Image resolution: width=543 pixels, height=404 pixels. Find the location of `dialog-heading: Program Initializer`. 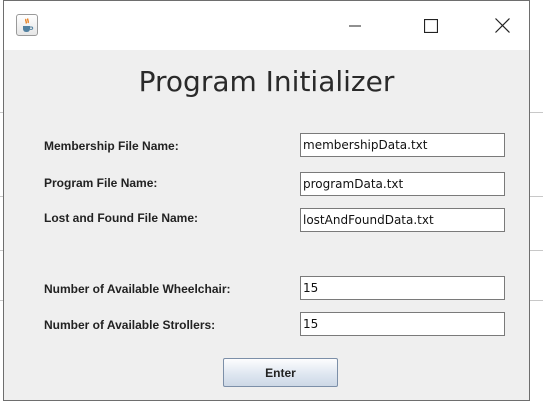

dialog-heading: Program Initializer is located at coordinates (266, 81).